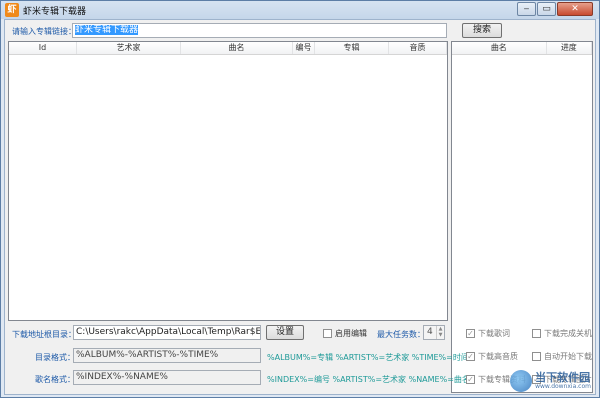 The width and height of the screenshot is (600, 398). I want to click on download-lyrics-label: 下载歌词, so click(494, 333).